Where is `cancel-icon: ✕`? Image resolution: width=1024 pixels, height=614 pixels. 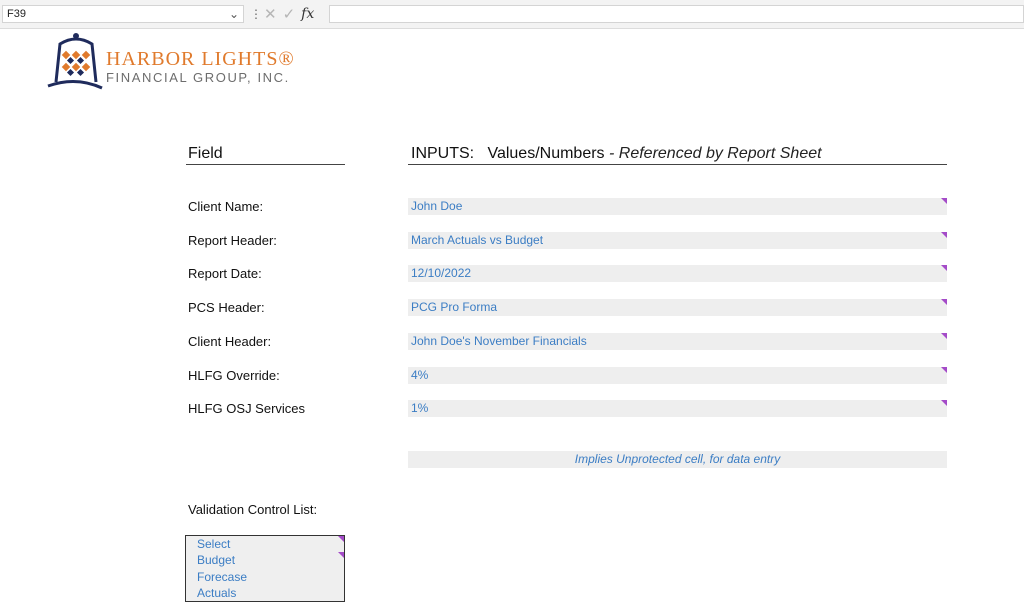 cancel-icon: ✕ is located at coordinates (270, 14).